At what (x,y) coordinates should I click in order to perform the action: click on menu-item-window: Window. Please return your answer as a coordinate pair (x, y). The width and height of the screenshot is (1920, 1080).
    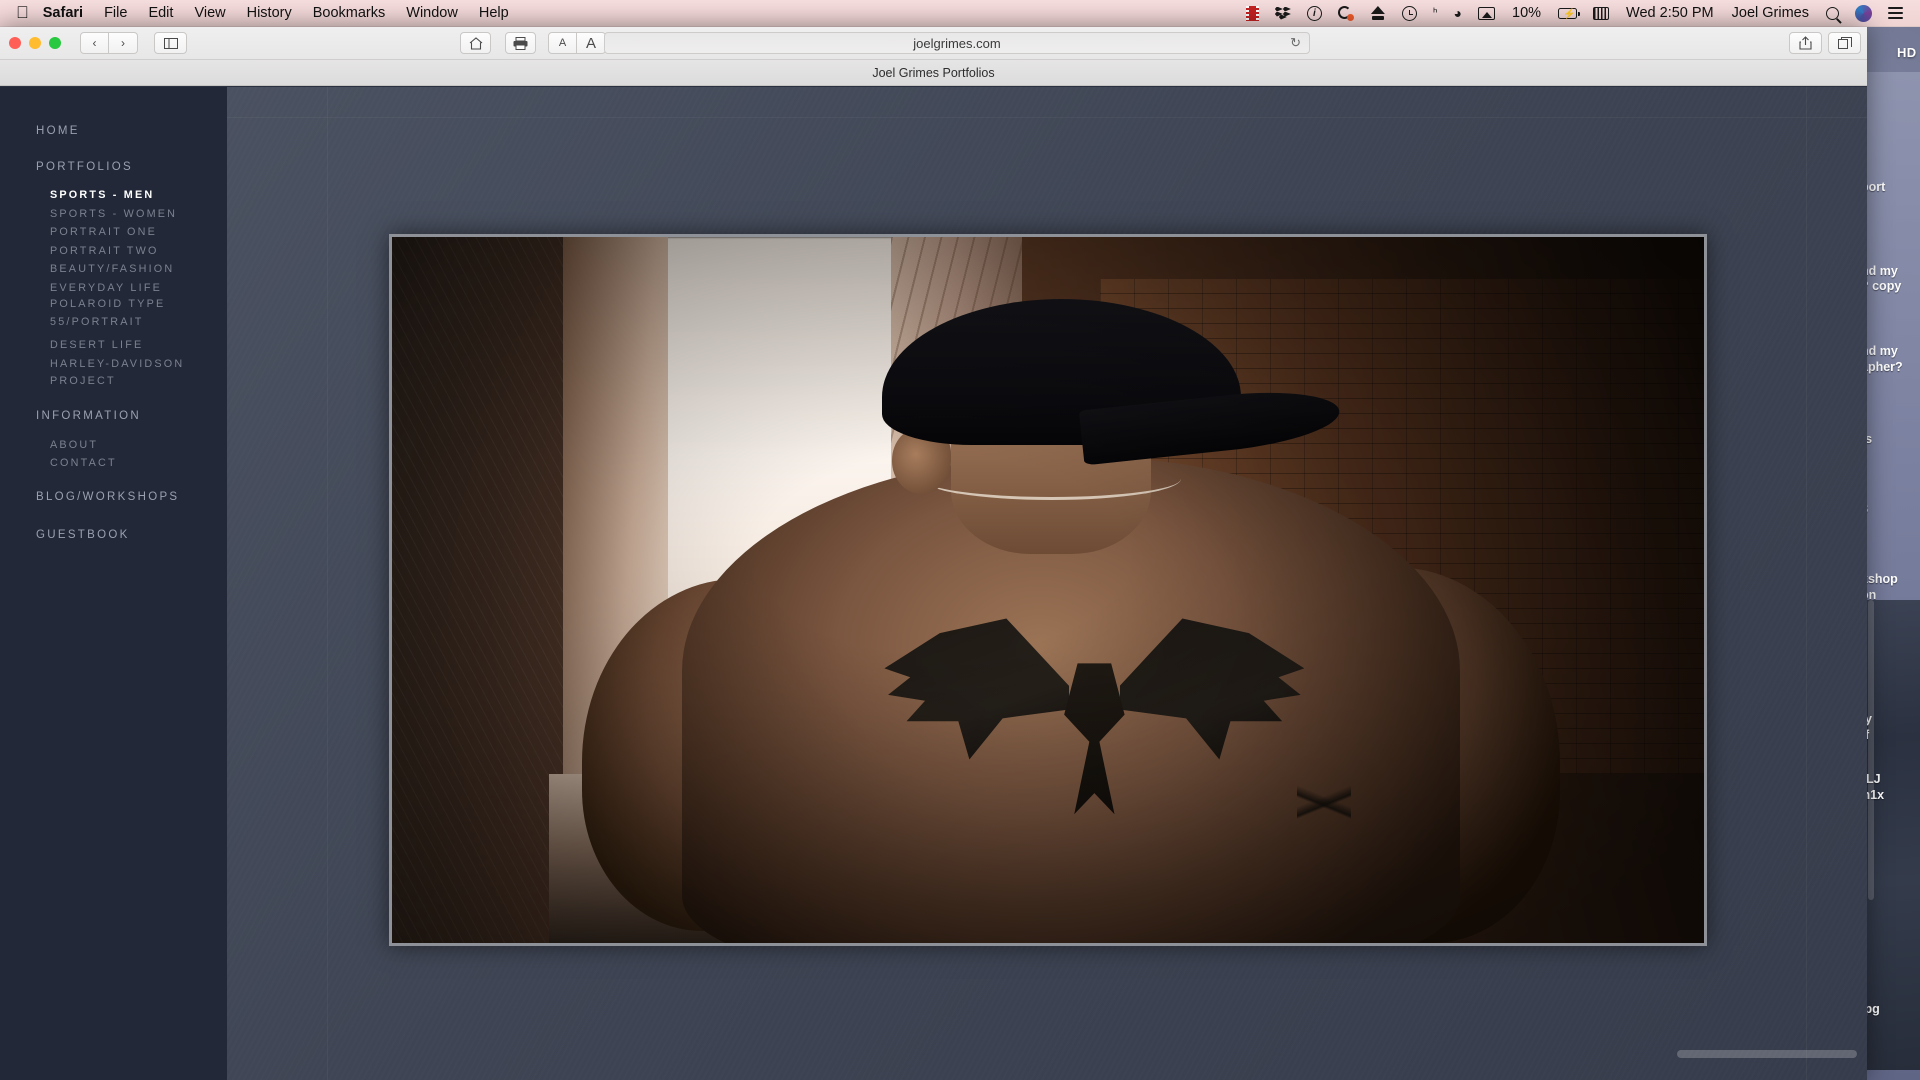
    Looking at the image, I should click on (432, 13).